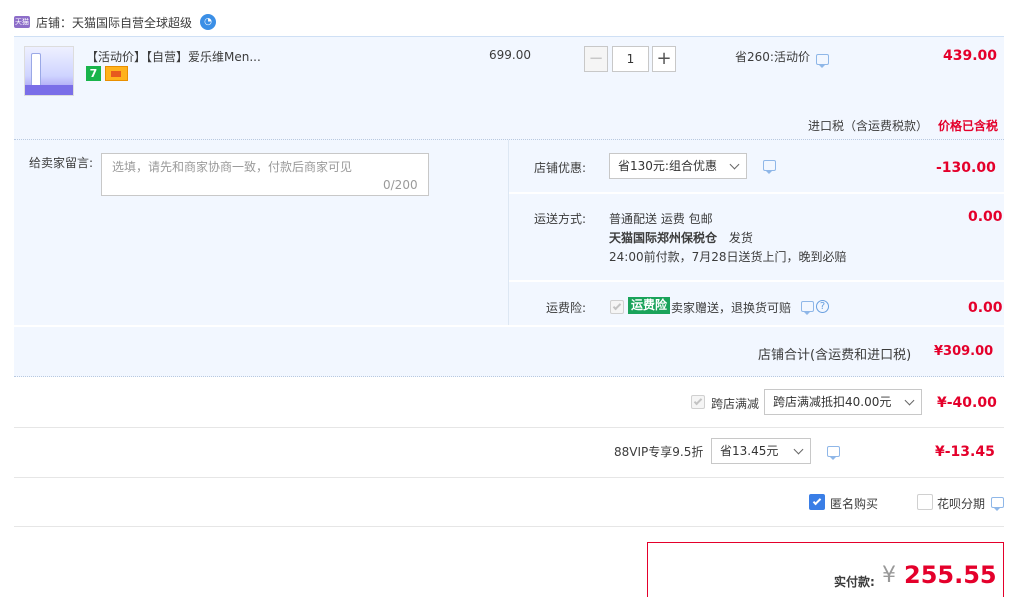  I want to click on promotion-saving: 省260:活动价, so click(772, 57).